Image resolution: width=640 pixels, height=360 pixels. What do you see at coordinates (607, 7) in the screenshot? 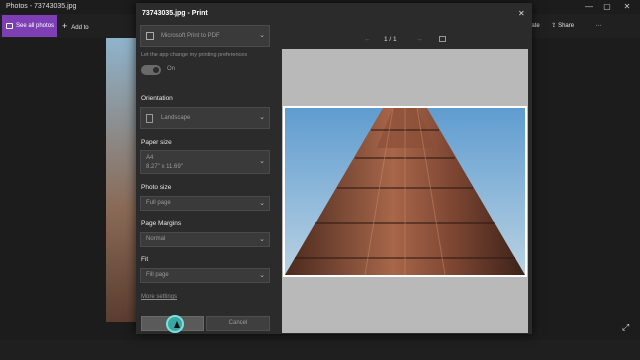
I see `maximize-icon: ▢` at bounding box center [607, 7].